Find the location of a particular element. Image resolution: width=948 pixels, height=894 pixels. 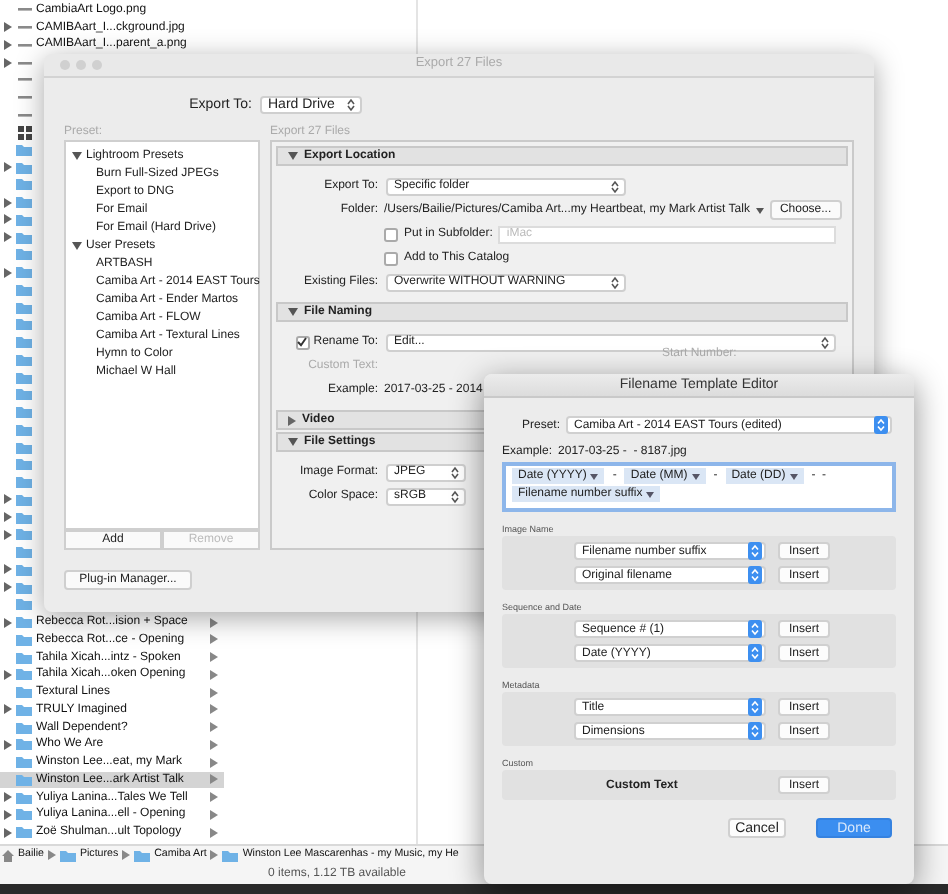

grid-icon is located at coordinates (24, 132).